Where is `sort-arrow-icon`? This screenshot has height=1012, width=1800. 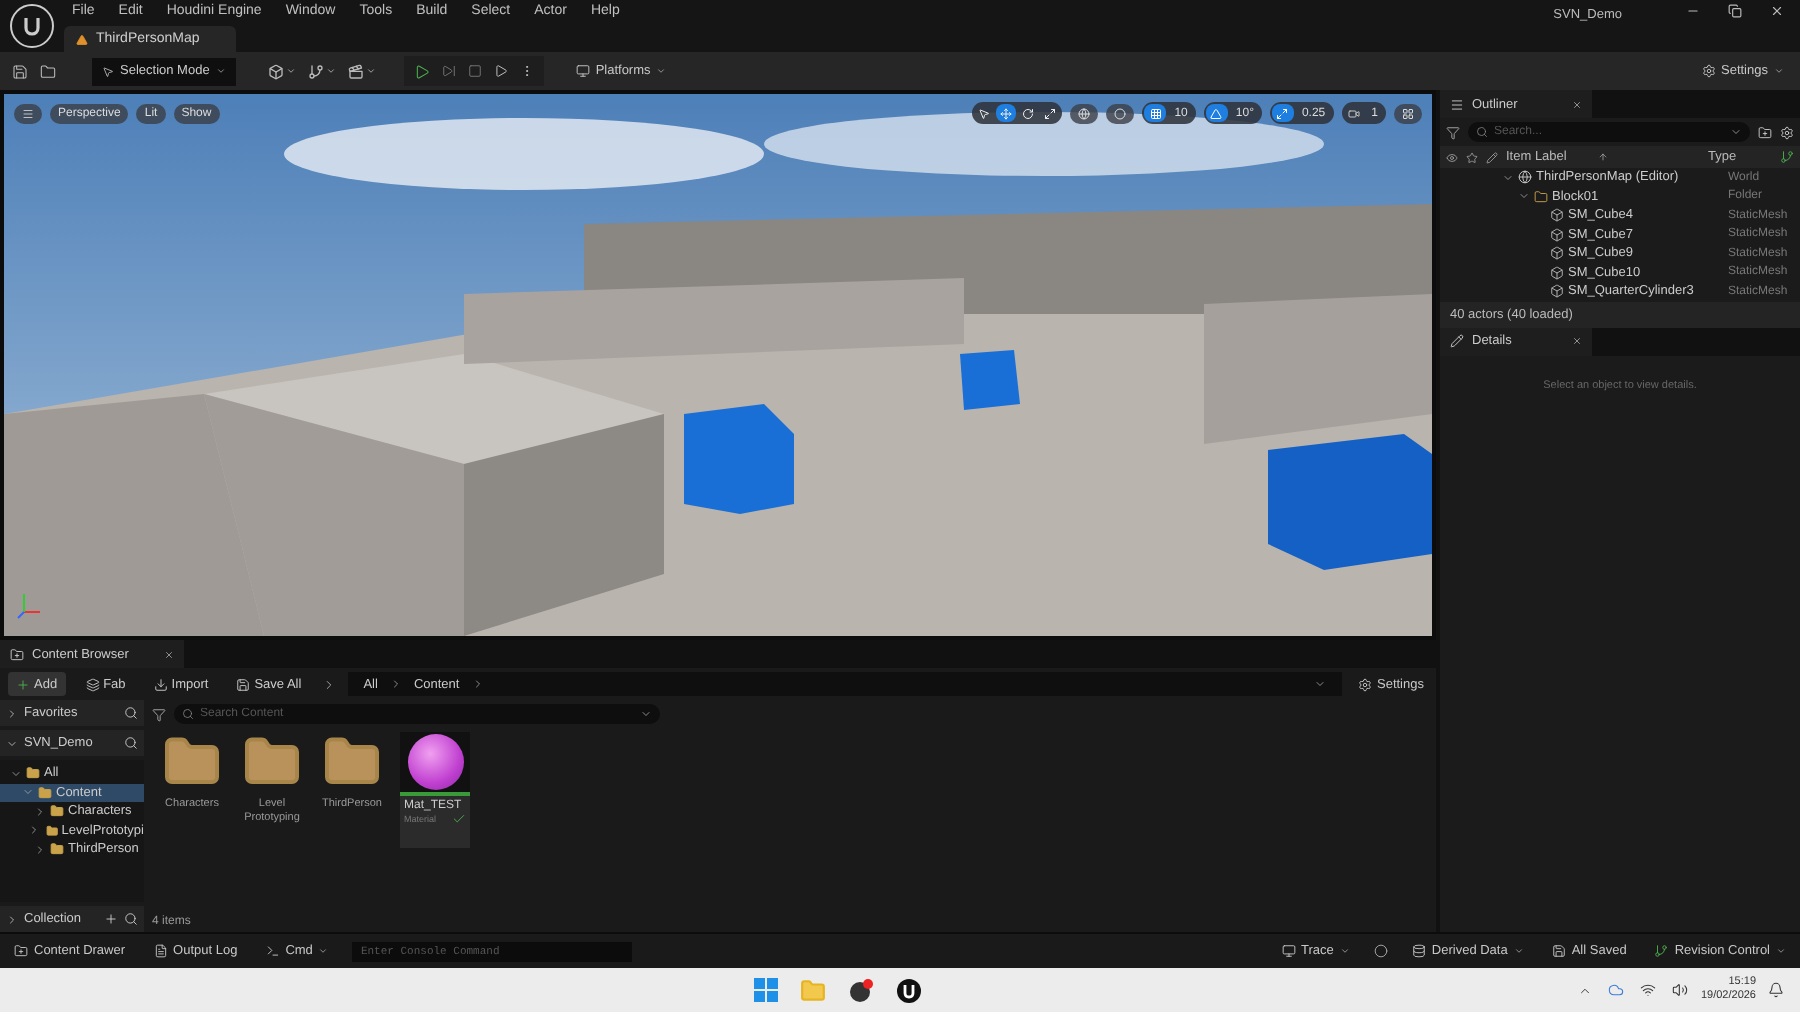
sort-arrow-icon is located at coordinates (1603, 157).